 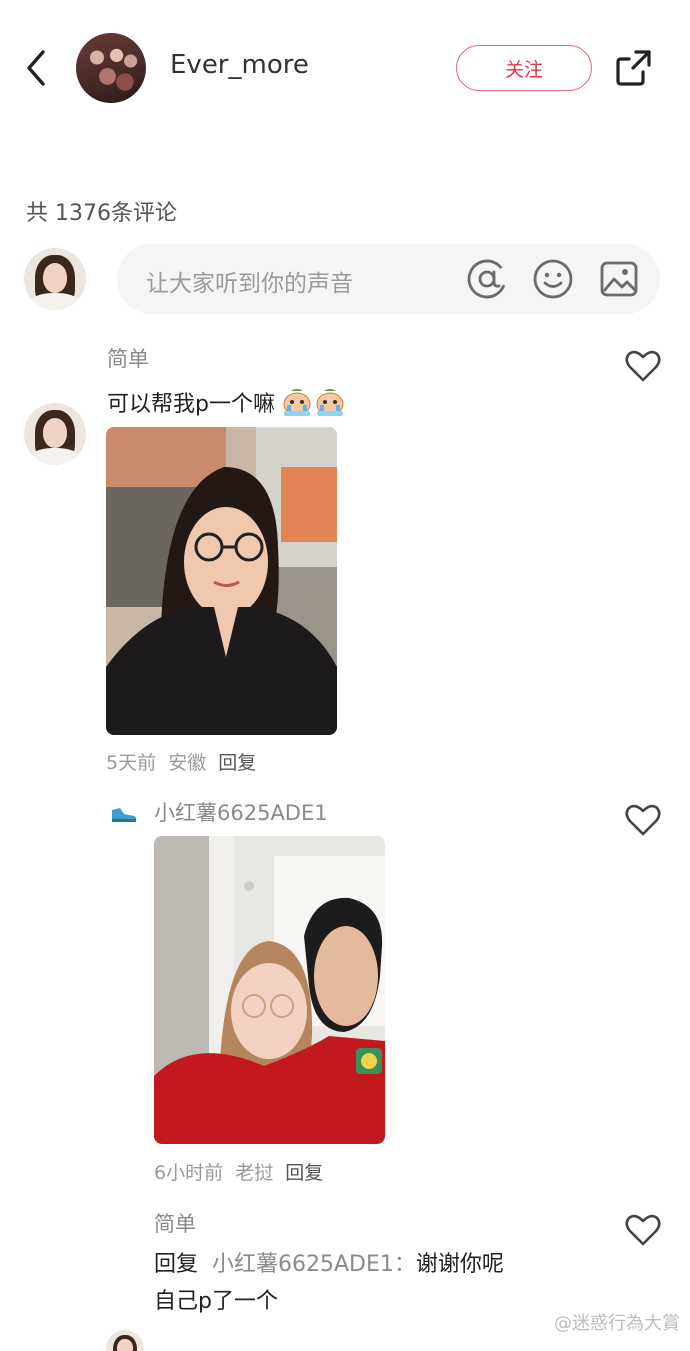 What do you see at coordinates (189, 1173) in the screenshot?
I see `comment-time: 6小时前` at bounding box center [189, 1173].